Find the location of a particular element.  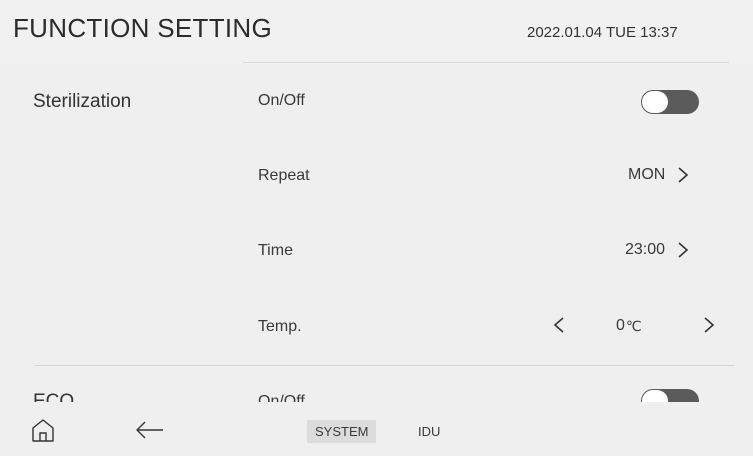

time-selector: 23:00 is located at coordinates (659, 250).